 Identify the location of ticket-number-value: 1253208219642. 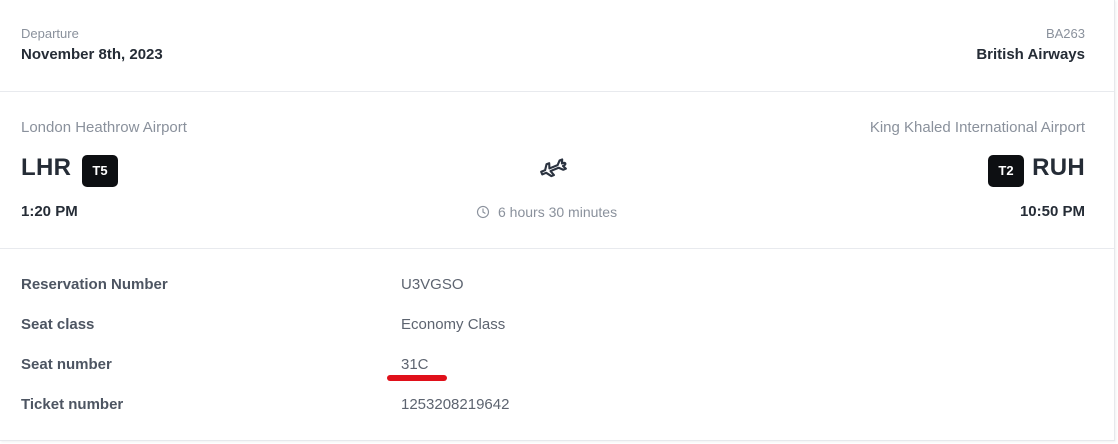
(455, 404).